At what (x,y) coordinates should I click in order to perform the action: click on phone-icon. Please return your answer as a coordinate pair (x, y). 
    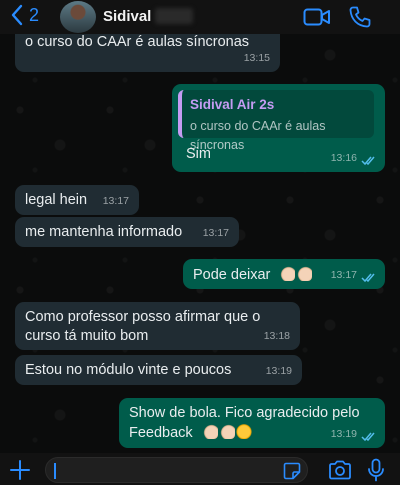
    Looking at the image, I should click on (360, 17).